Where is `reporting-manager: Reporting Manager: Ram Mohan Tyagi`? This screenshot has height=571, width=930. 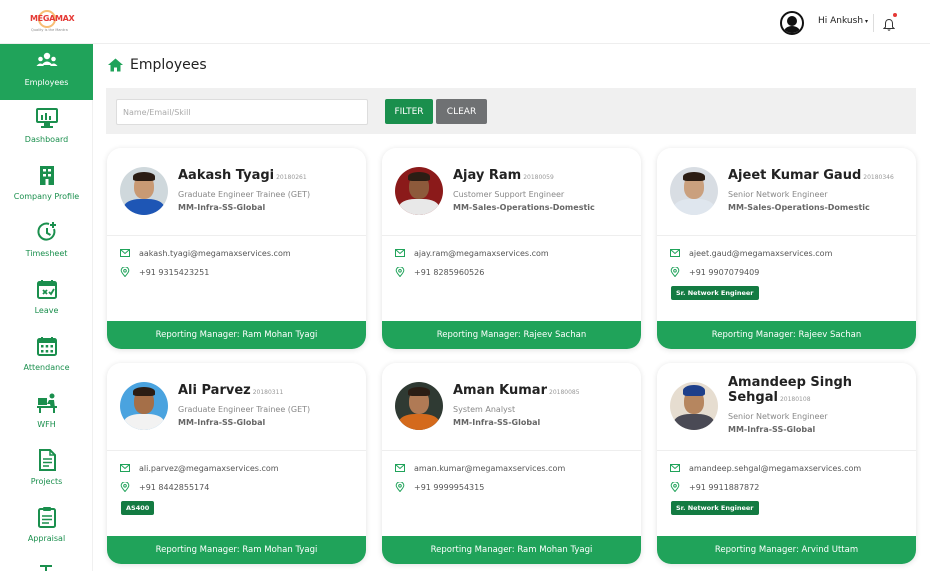 reporting-manager: Reporting Manager: Ram Mohan Tyagi is located at coordinates (236, 550).